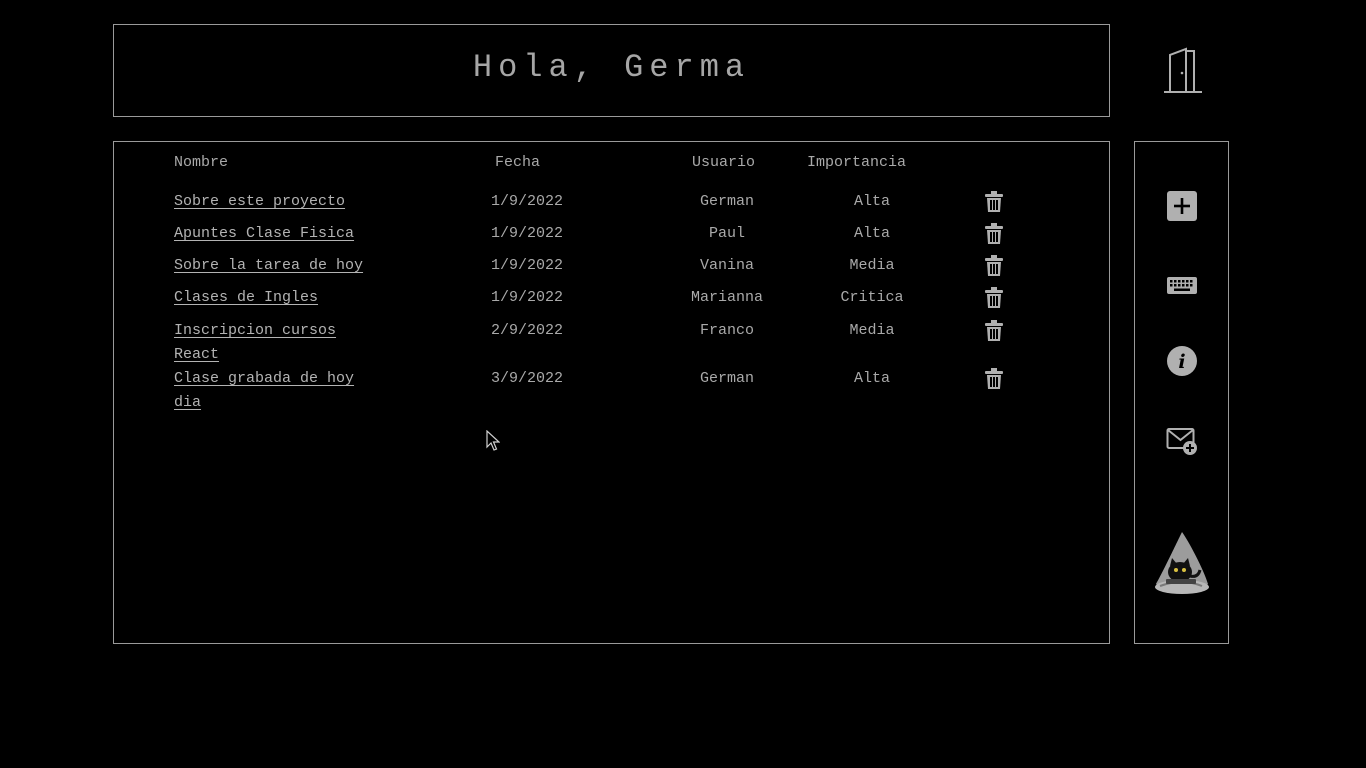 Image resolution: width=1366 pixels, height=768 pixels. What do you see at coordinates (726, 297) in the screenshot?
I see `note-user: Marianna` at bounding box center [726, 297].